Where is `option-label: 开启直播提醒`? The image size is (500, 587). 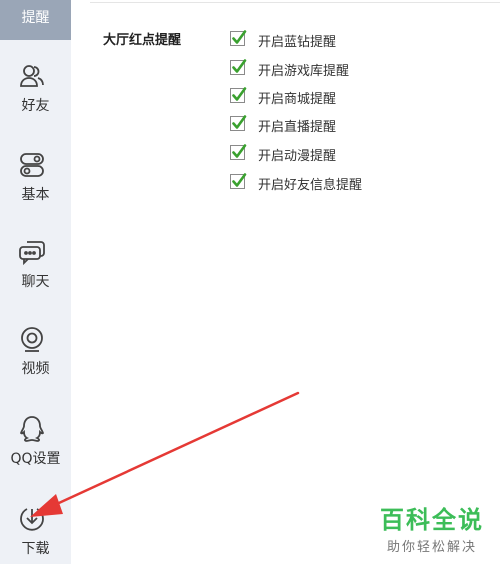 option-label: 开启直播提醒 is located at coordinates (297, 127).